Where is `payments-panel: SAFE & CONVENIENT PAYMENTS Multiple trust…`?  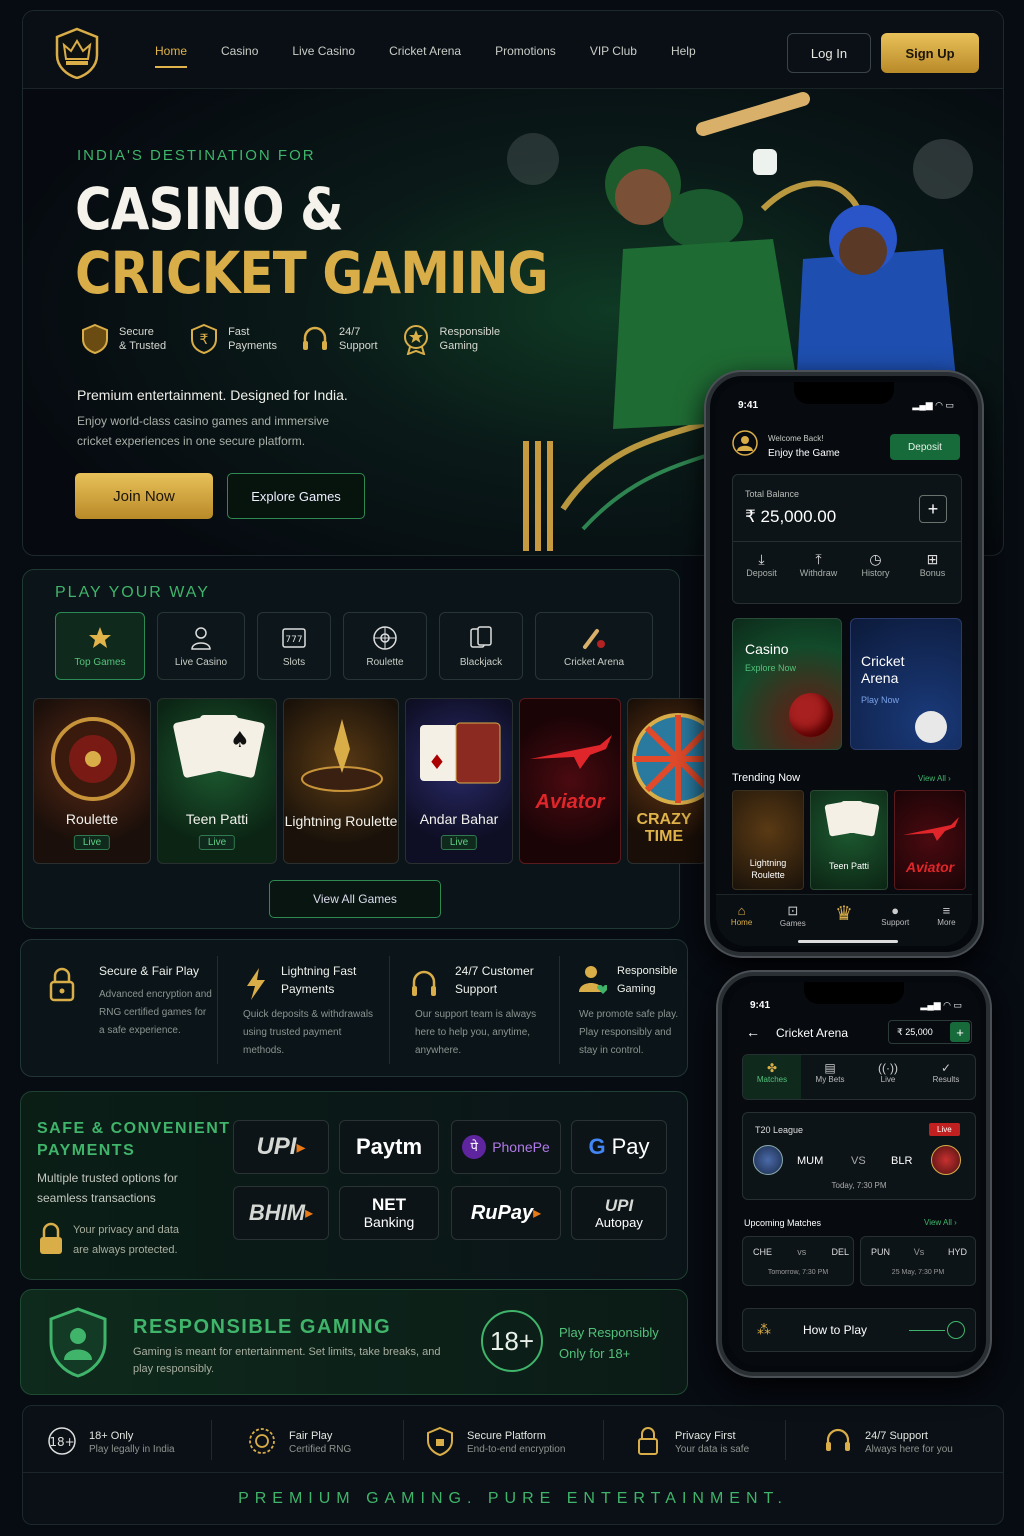
payments-panel: SAFE & CONVENIENT PAYMENTS Multiple trust… is located at coordinates (354, 1185).